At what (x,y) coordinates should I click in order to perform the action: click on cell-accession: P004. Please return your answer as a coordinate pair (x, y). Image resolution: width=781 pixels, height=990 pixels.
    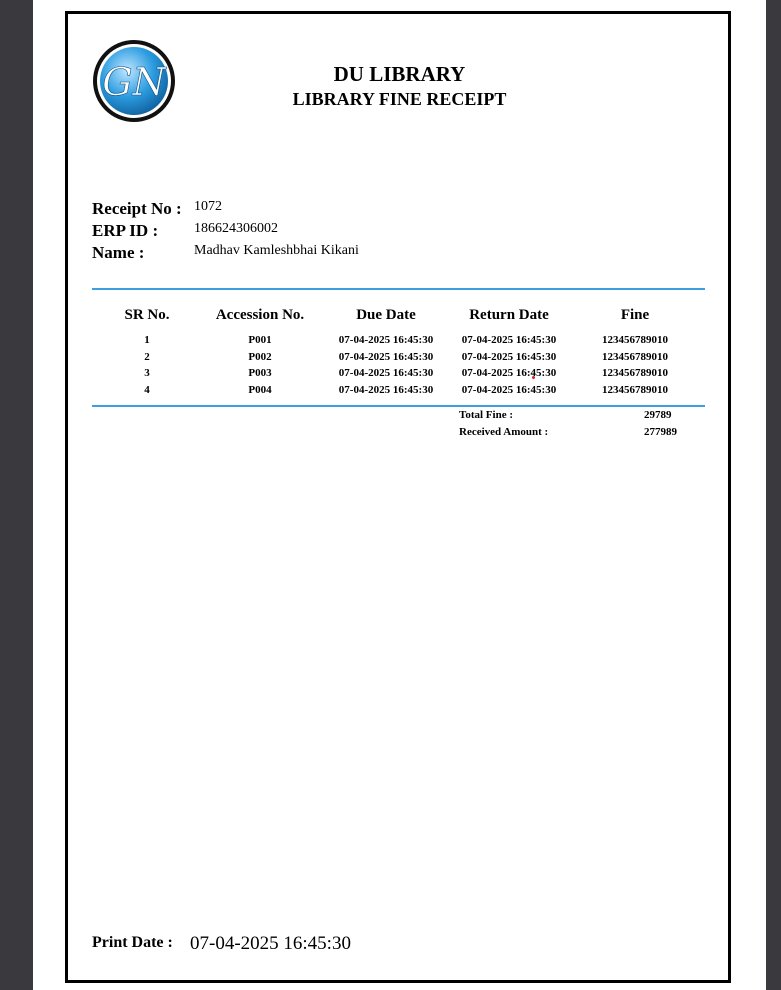
    Looking at the image, I should click on (260, 390).